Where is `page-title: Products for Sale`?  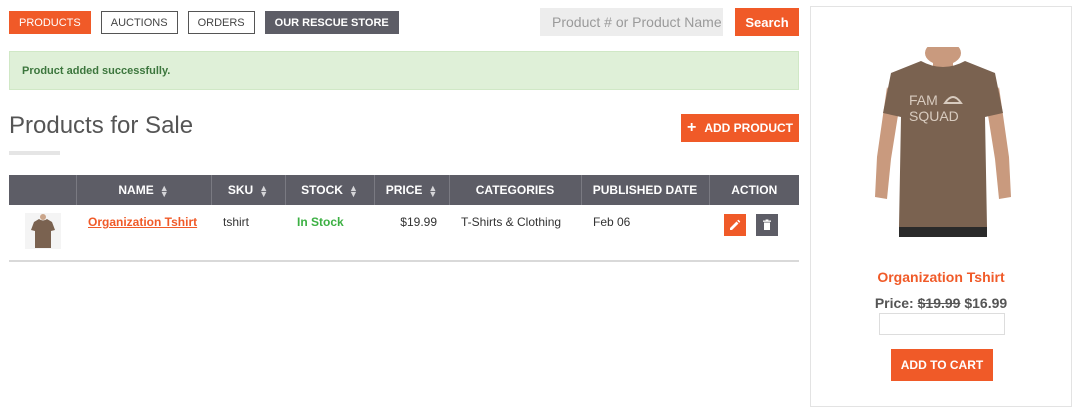
page-title: Products for Sale is located at coordinates (101, 125).